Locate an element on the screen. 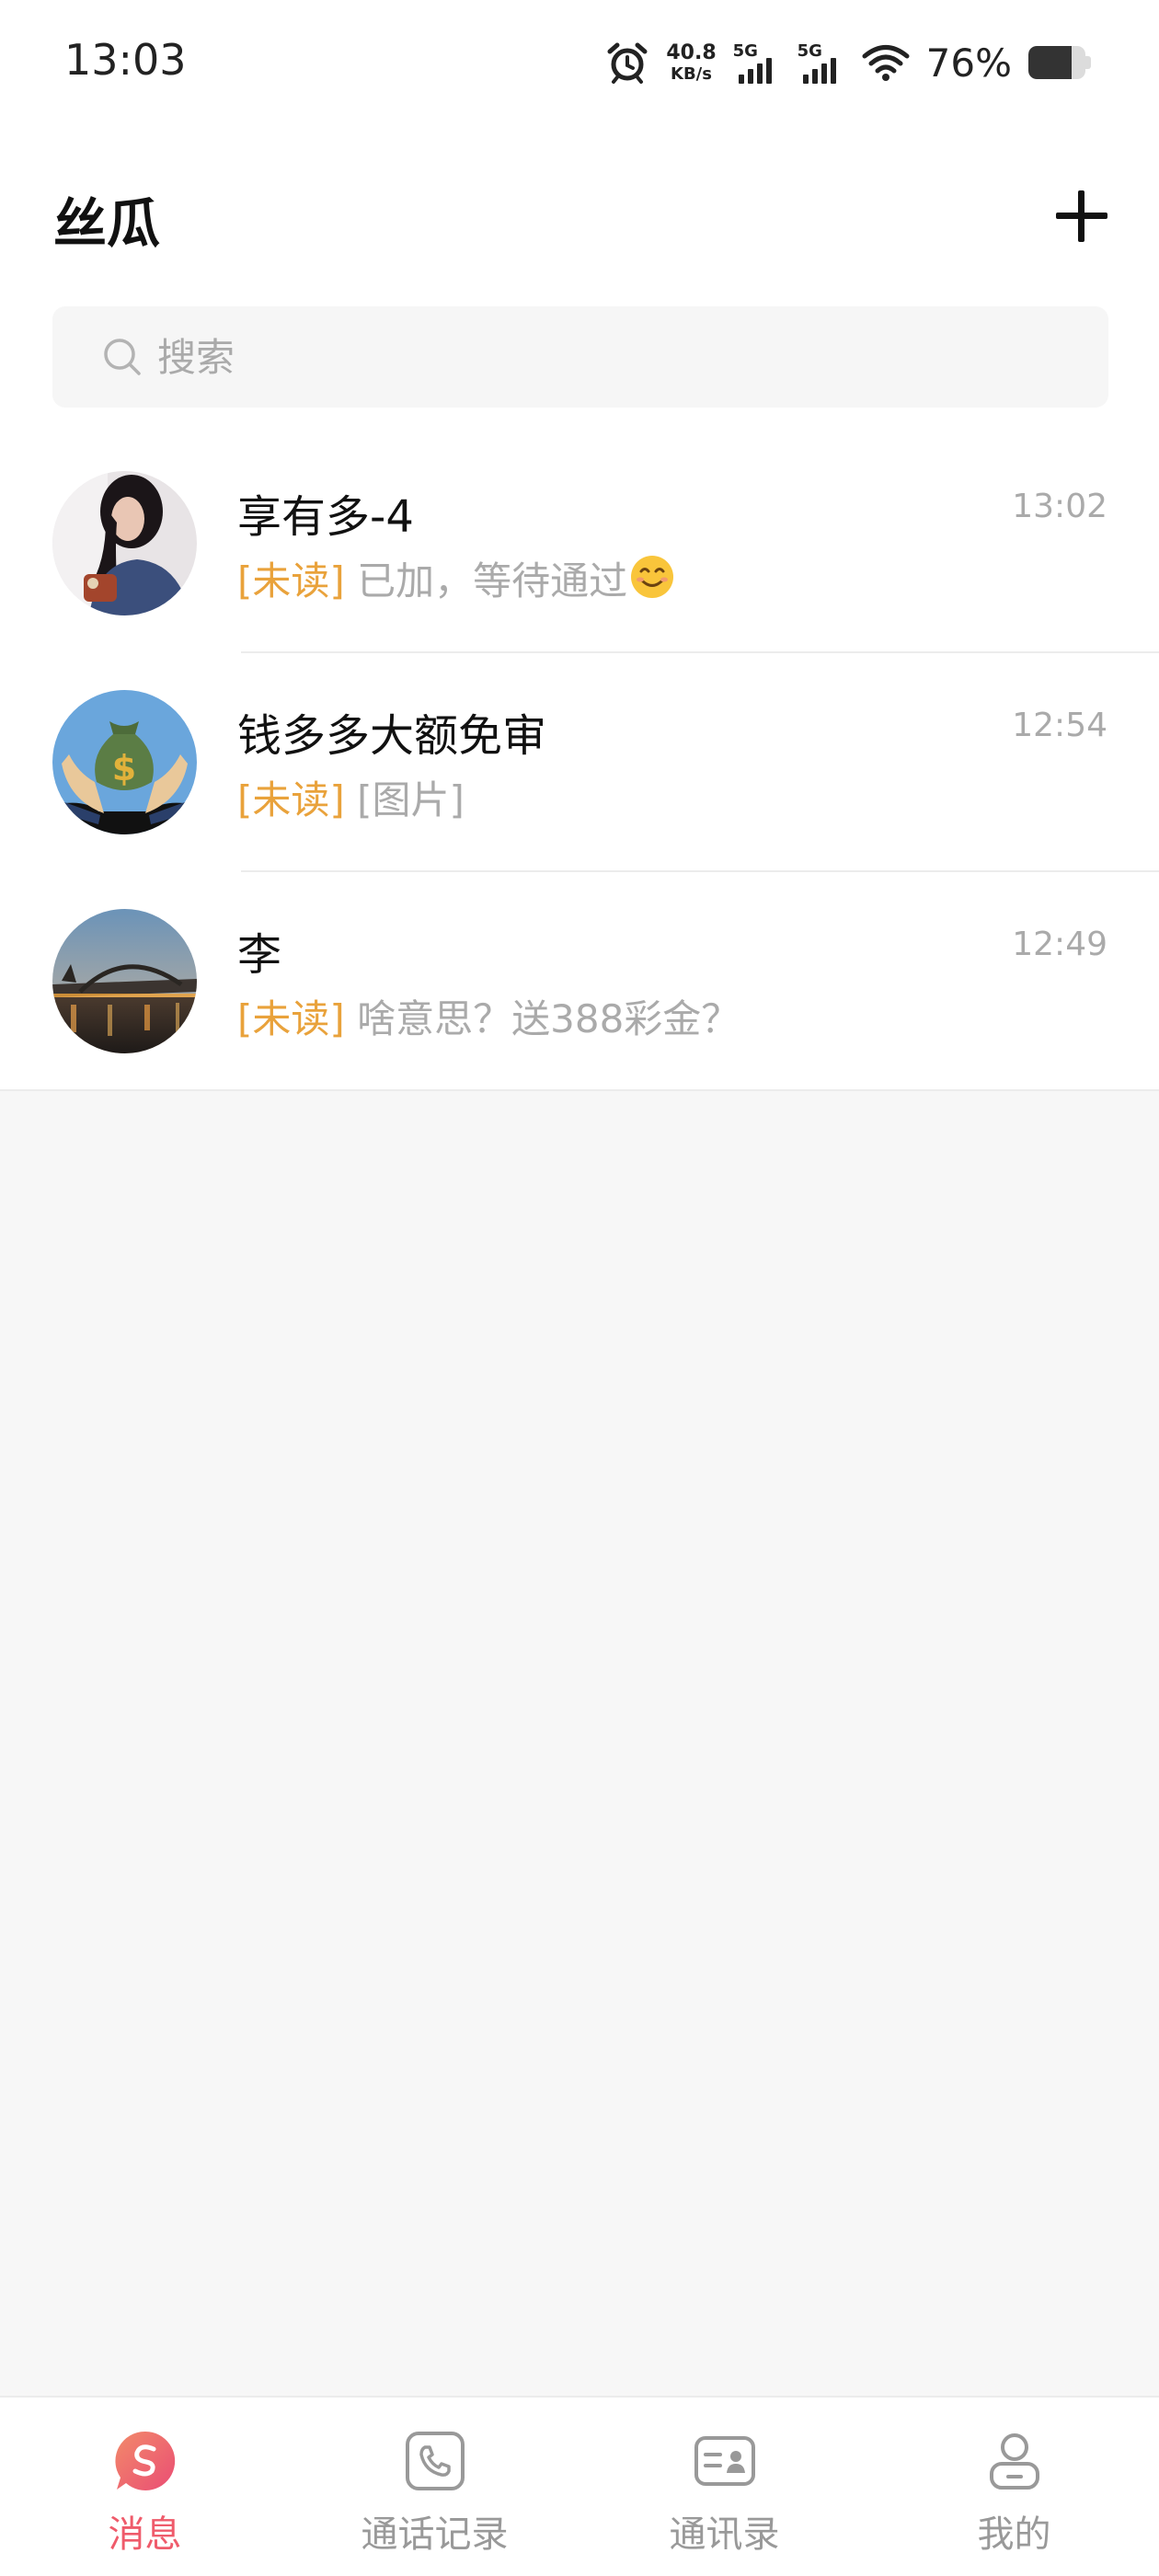 The width and height of the screenshot is (1159, 2576). status-time: 13:03 is located at coordinates (125, 60).